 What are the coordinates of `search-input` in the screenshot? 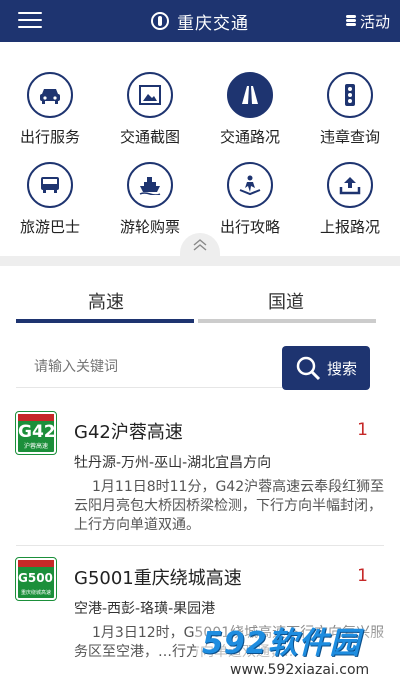 It's located at (149, 367).